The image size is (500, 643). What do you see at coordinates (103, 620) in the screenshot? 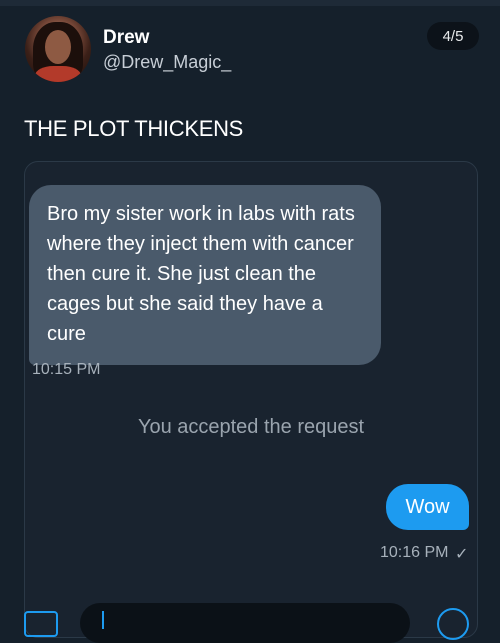
I see `text-cursor` at bounding box center [103, 620].